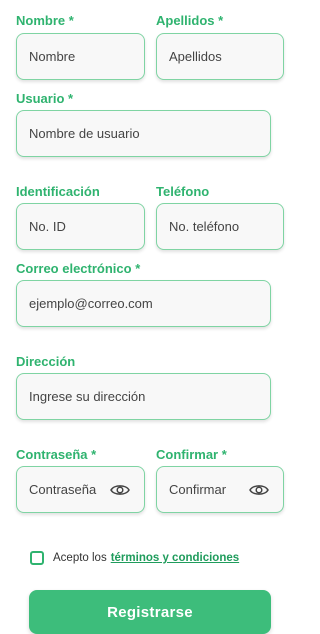 The width and height of the screenshot is (320, 634). Describe the element at coordinates (86, 226) in the screenshot. I see `identificacion-input` at that location.